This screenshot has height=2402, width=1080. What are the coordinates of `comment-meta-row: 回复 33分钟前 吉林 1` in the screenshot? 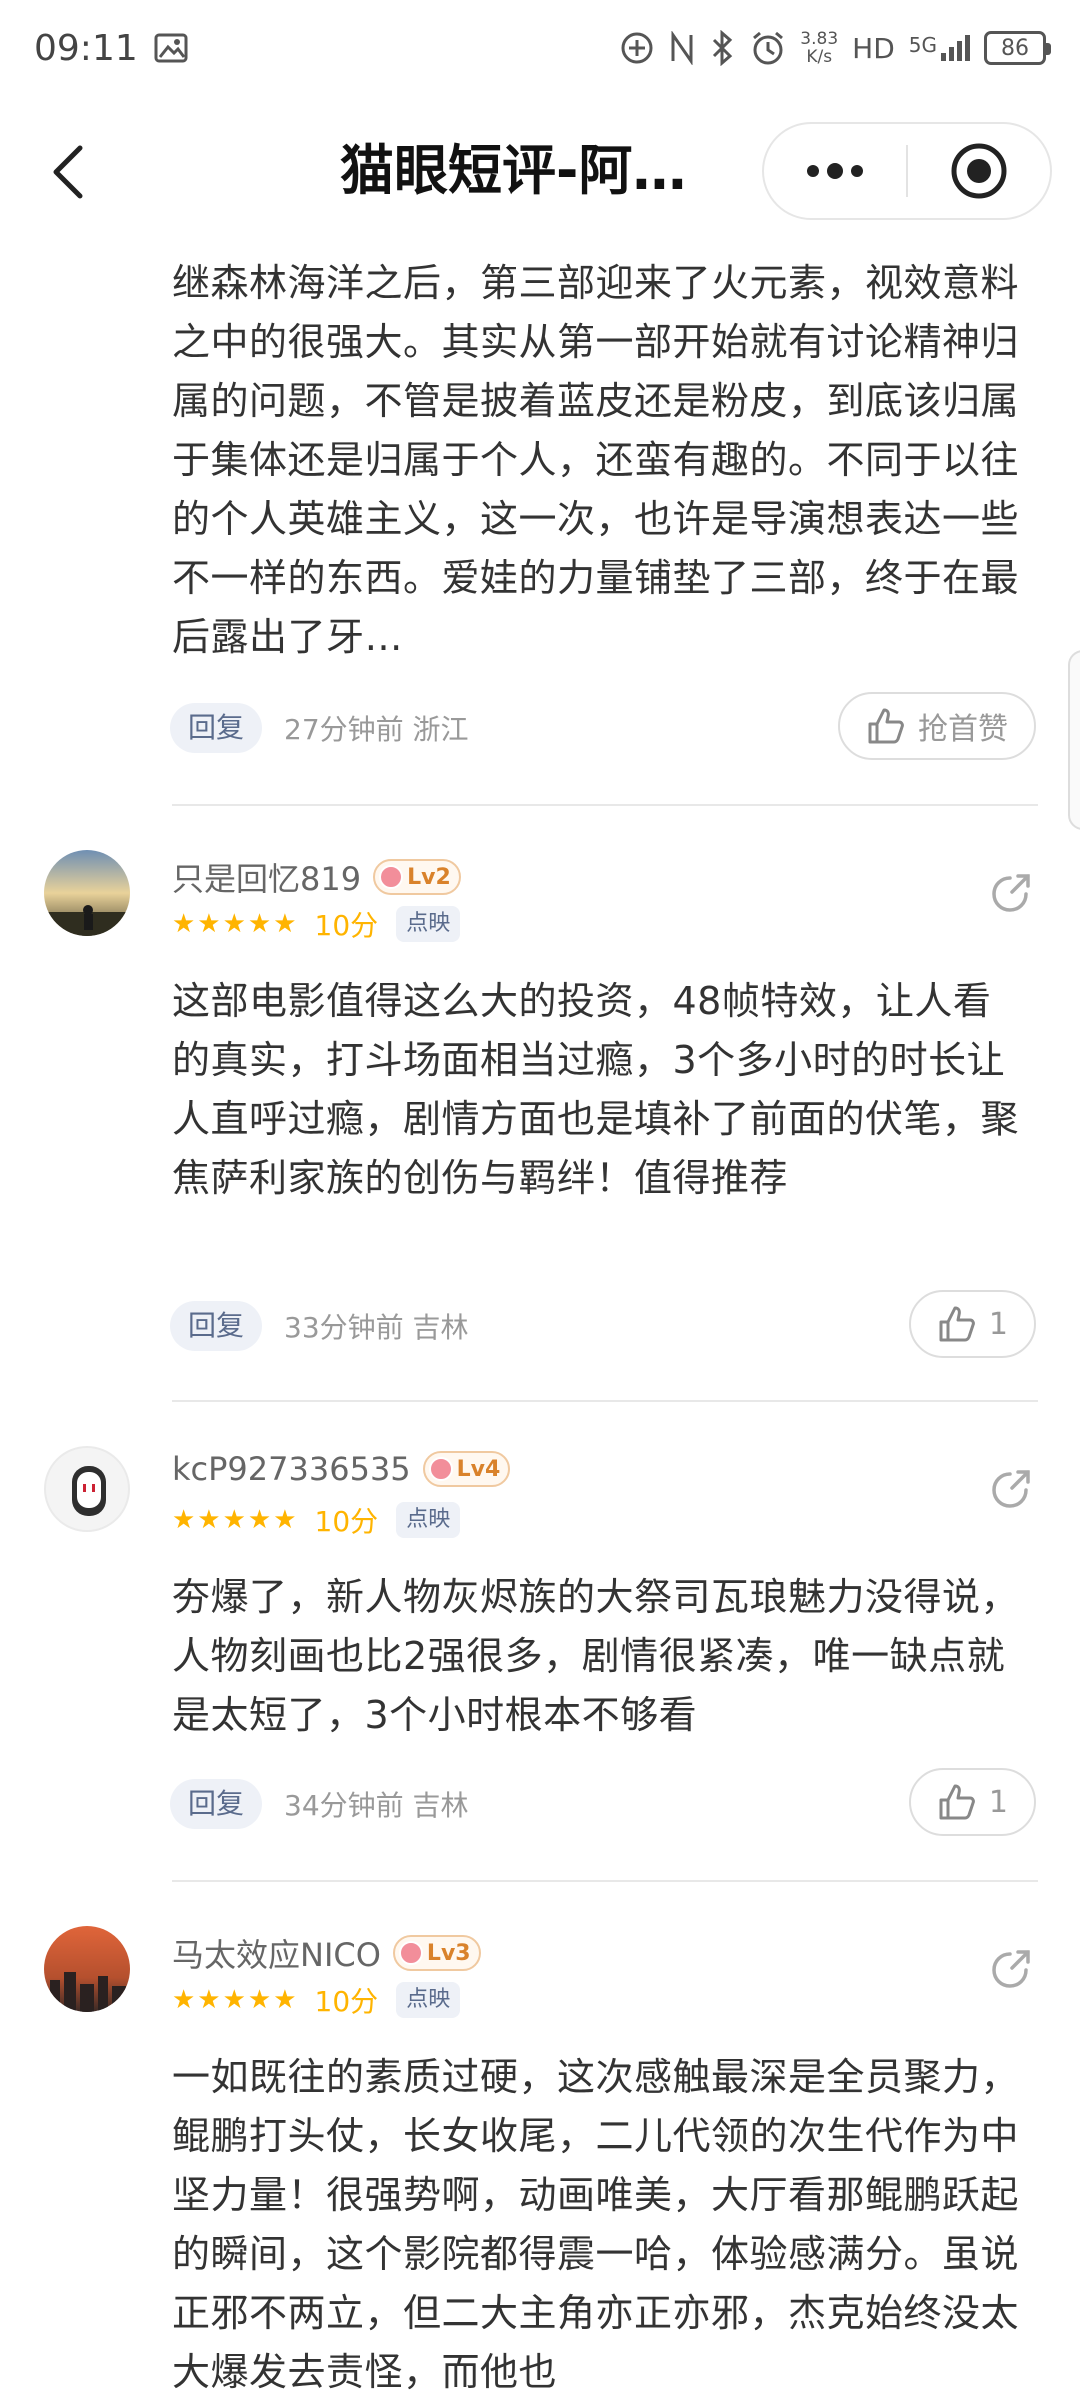 It's located at (605, 1324).